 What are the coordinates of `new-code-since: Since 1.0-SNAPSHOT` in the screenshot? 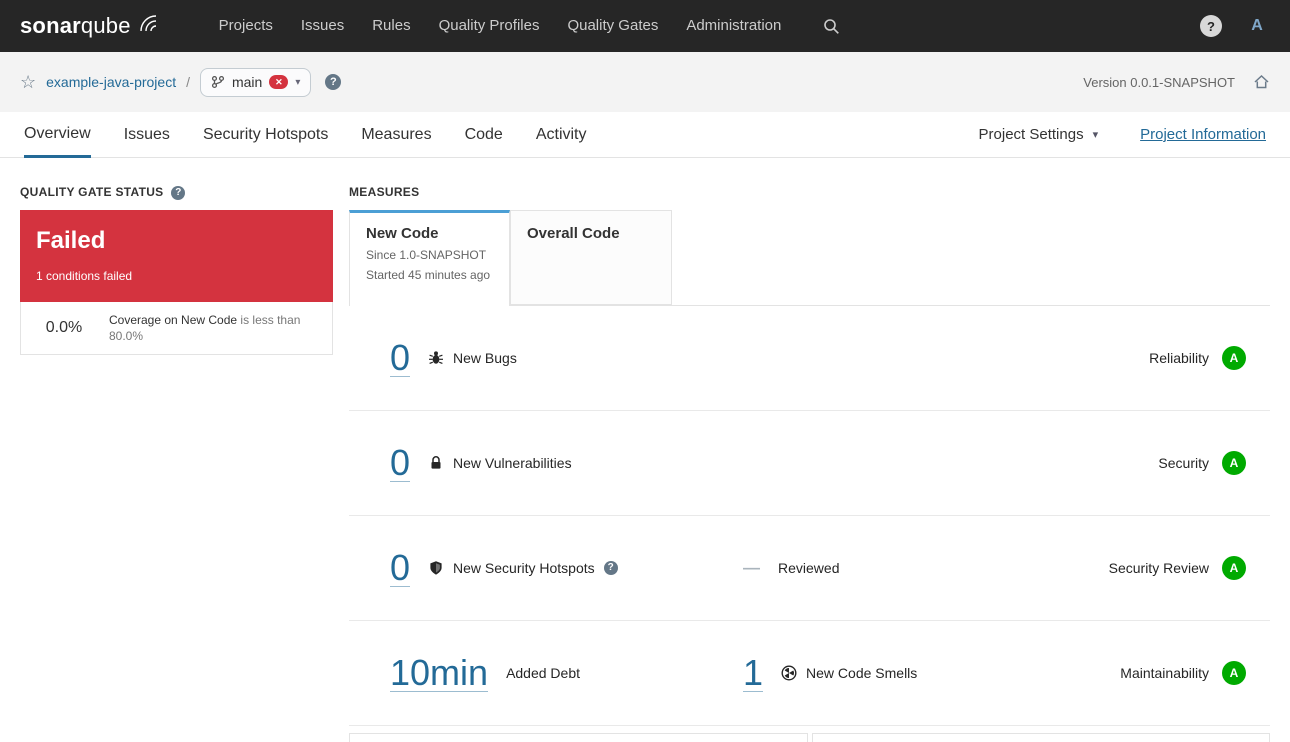 It's located at (426, 255).